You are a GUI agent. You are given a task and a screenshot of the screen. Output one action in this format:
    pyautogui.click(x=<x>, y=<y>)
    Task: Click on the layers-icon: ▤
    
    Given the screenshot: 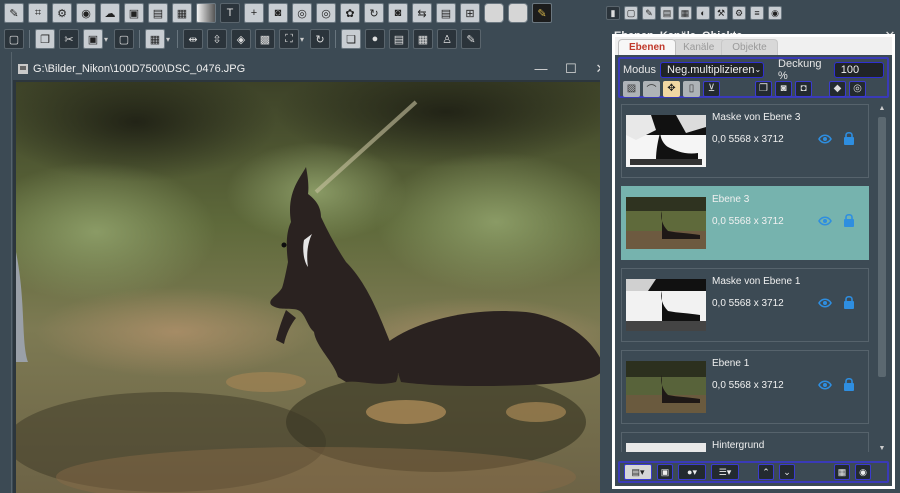 What is the action you would take?
    pyautogui.click(x=667, y=13)
    